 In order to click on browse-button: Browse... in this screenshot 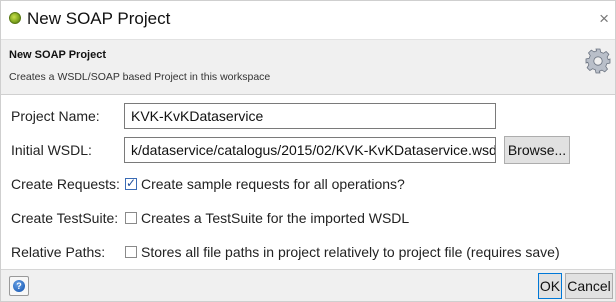, I will do `click(537, 150)`.